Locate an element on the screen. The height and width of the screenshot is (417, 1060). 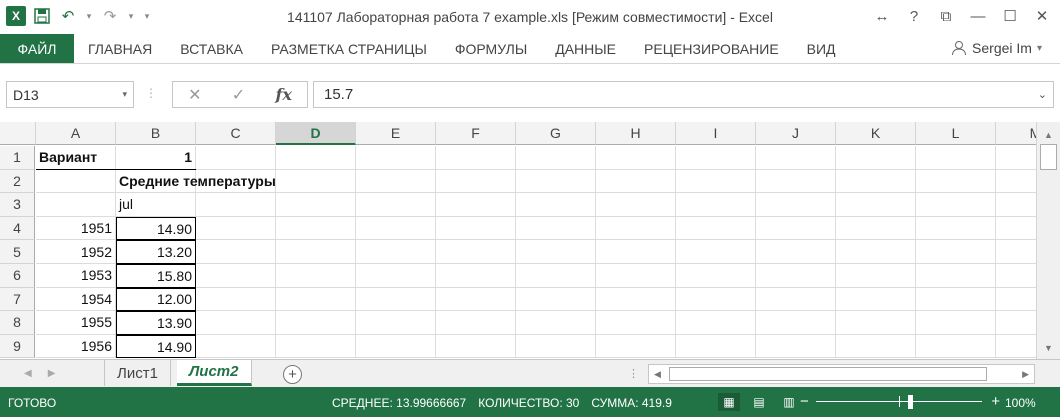
undo-icon: ↶ is located at coordinates (68, 16).